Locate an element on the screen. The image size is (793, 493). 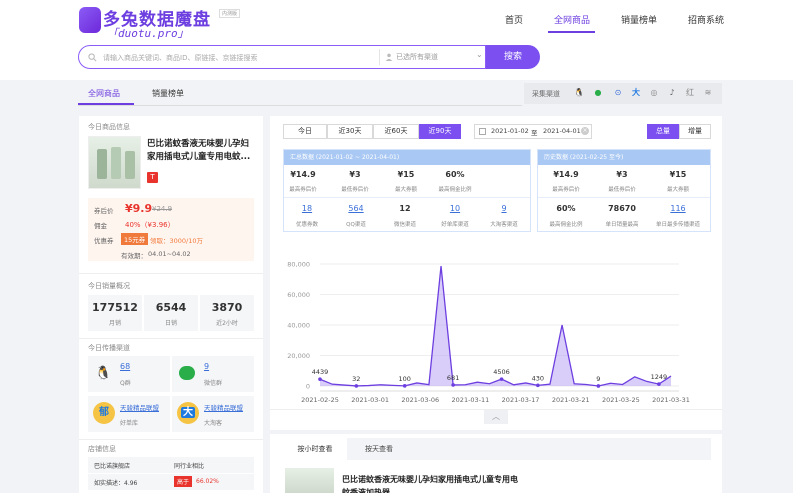
summary-dataoke-count-label: 大淘客渠道 is located at coordinates (504, 225).